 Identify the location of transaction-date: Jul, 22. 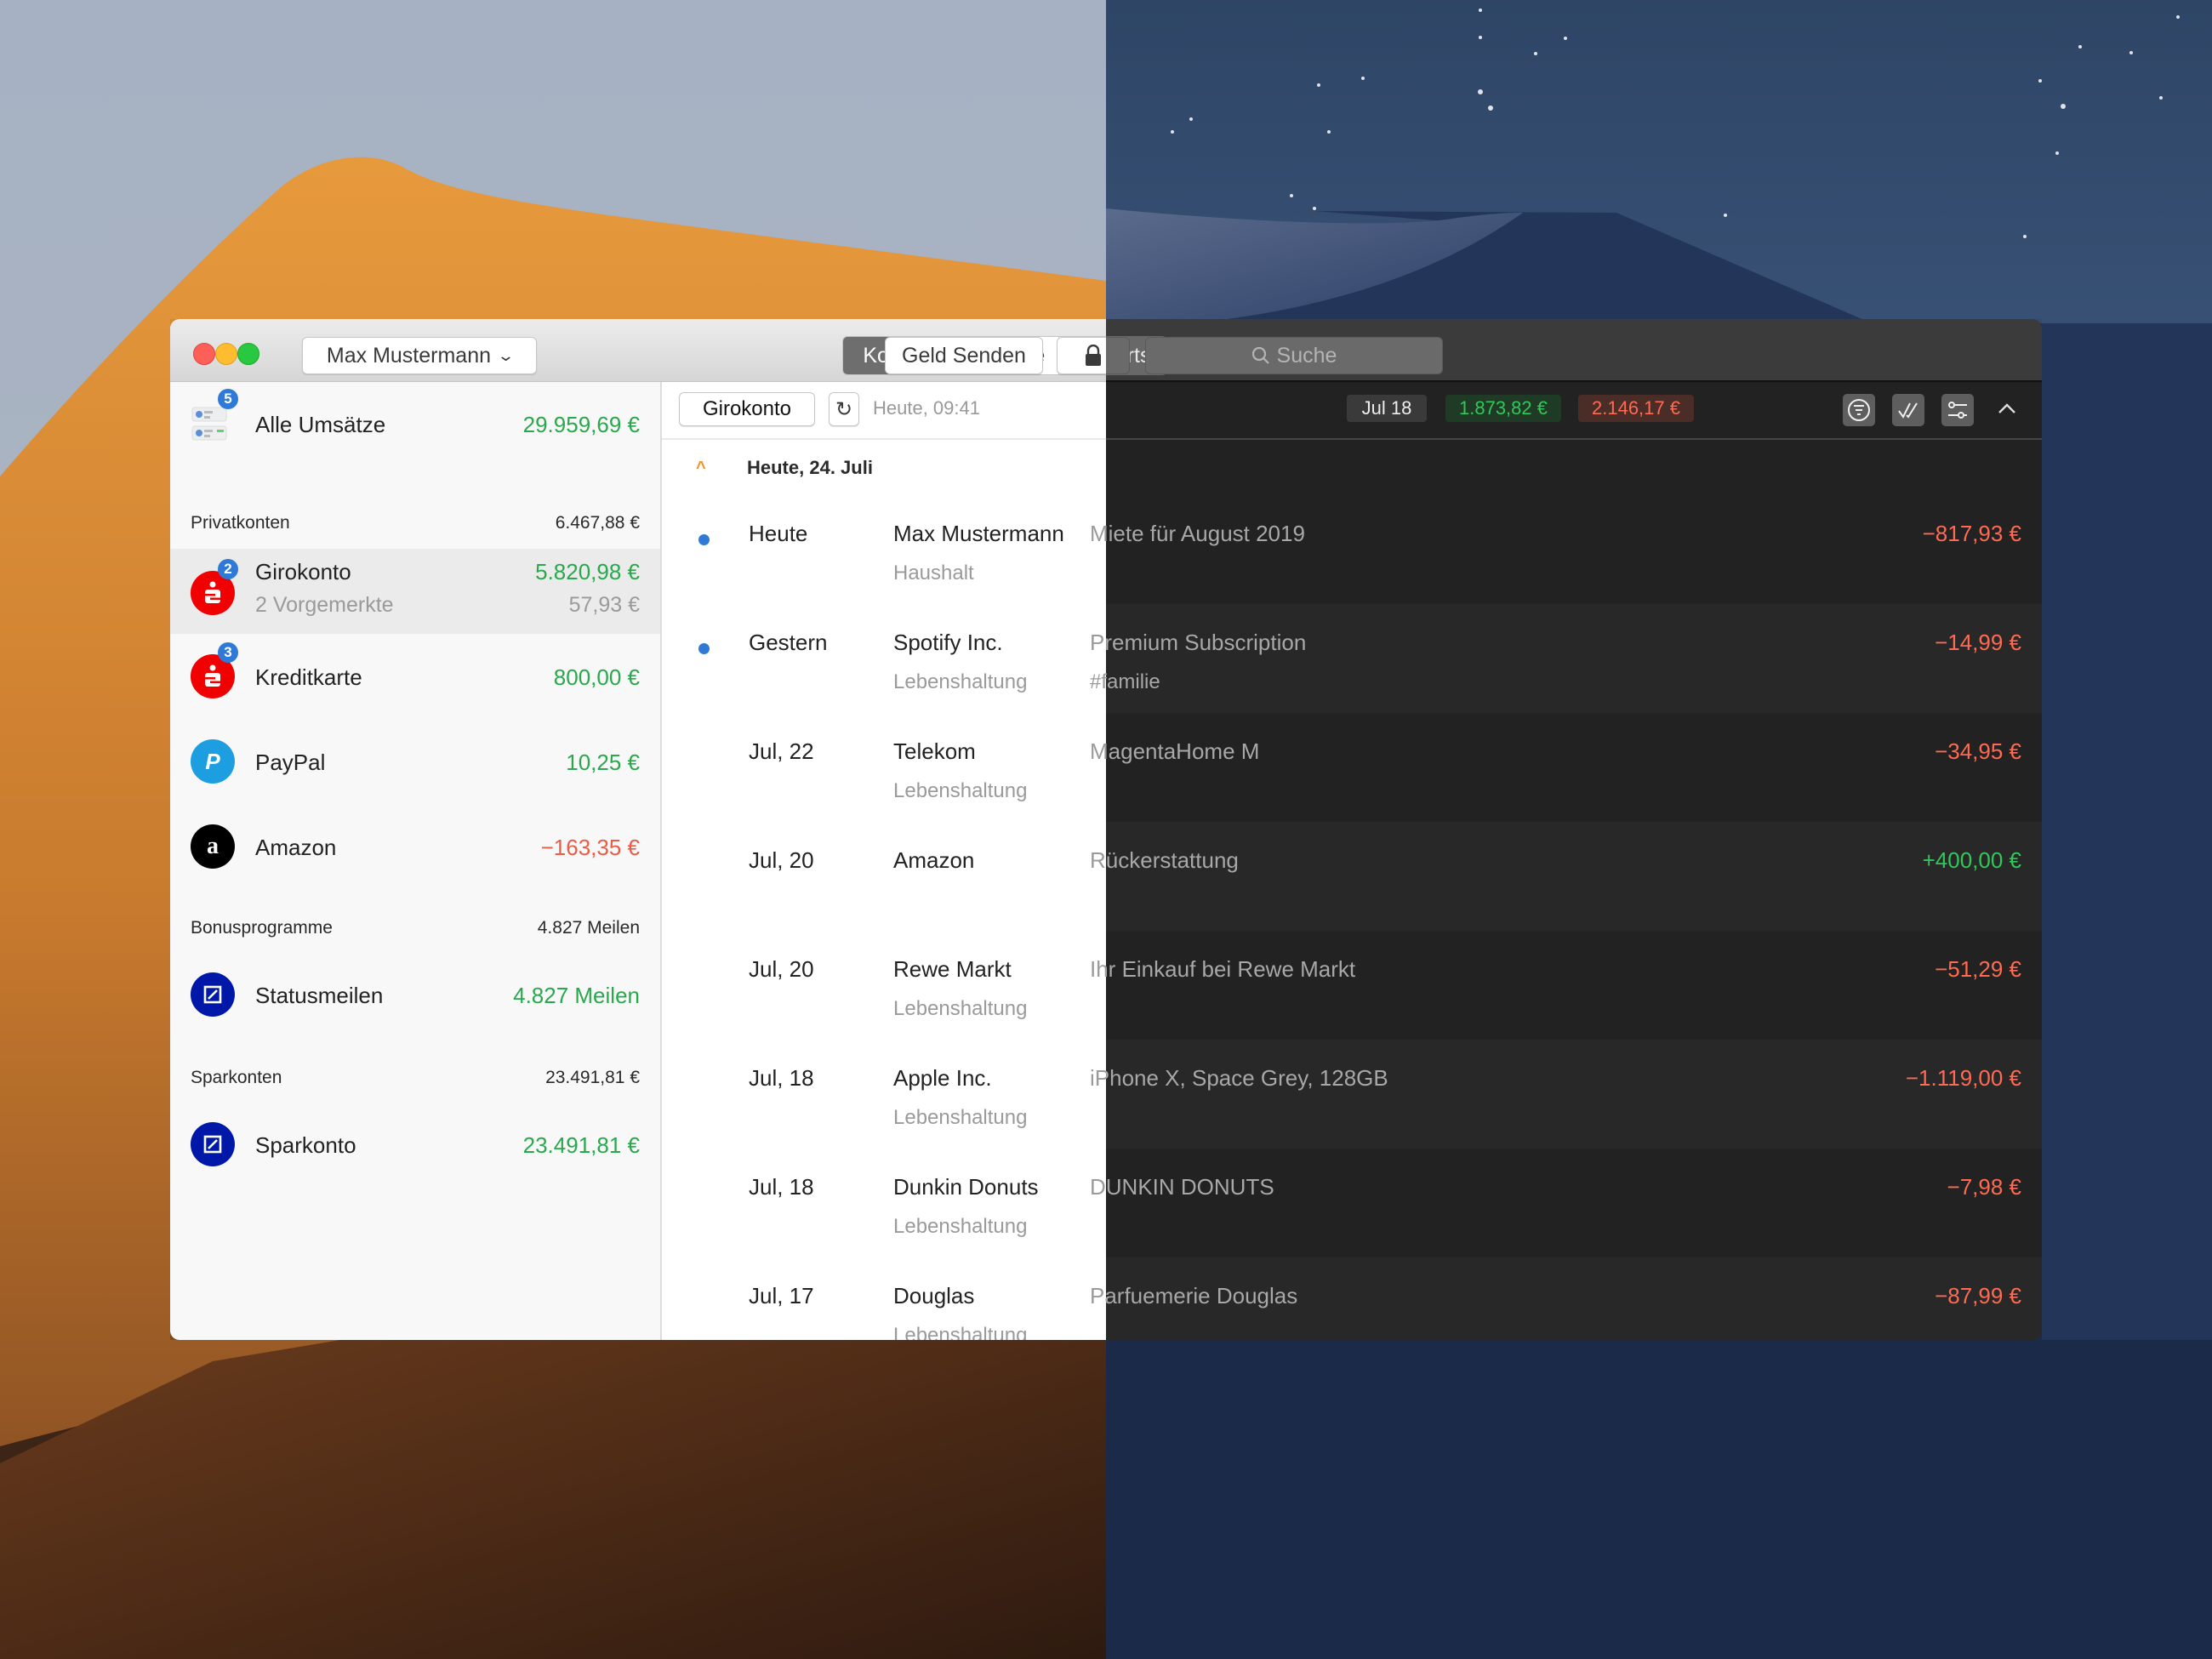
(781, 751).